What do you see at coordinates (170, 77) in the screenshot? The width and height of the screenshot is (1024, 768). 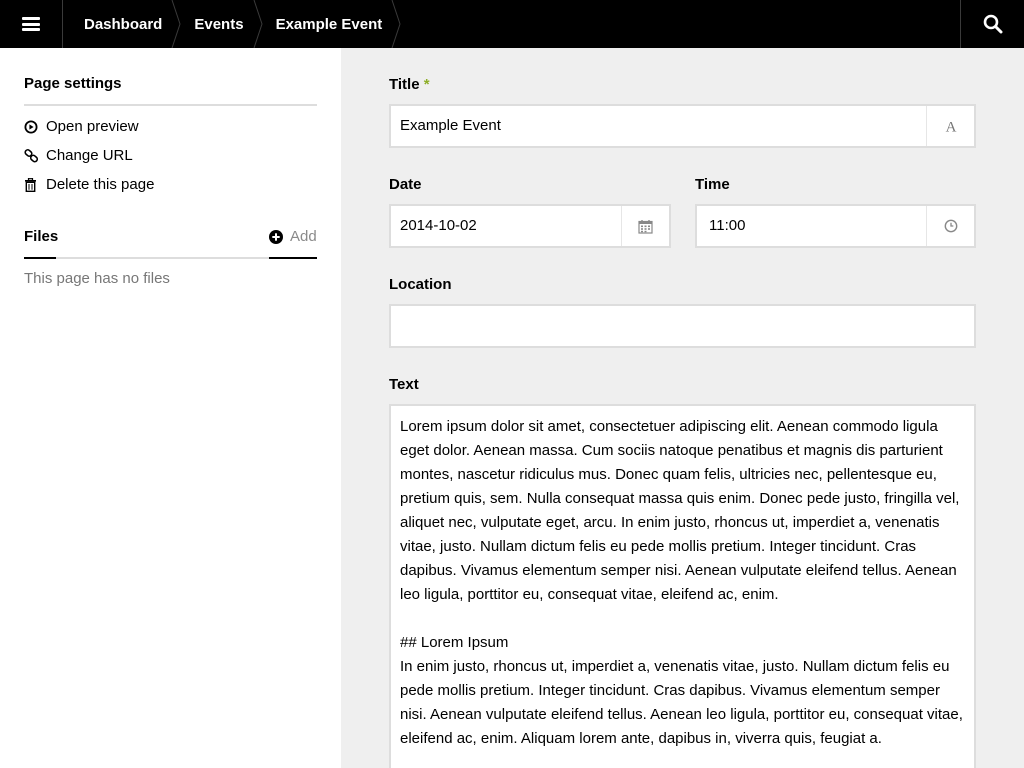 I see `page-settings-header: Page settings` at bounding box center [170, 77].